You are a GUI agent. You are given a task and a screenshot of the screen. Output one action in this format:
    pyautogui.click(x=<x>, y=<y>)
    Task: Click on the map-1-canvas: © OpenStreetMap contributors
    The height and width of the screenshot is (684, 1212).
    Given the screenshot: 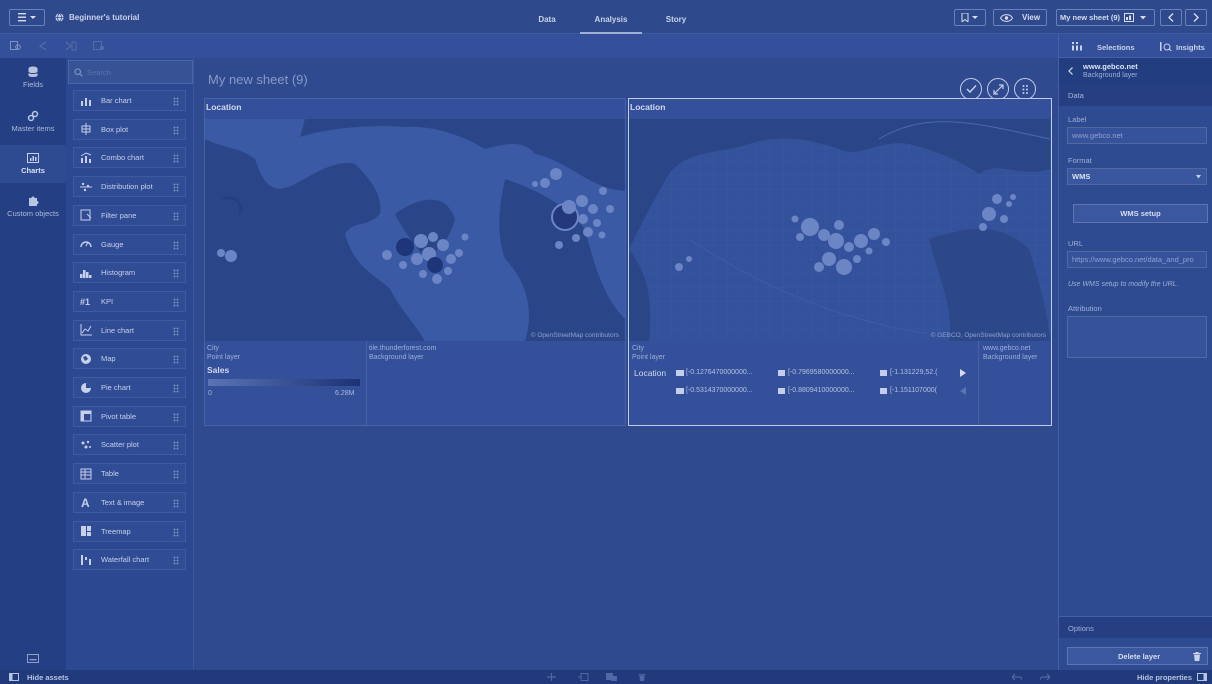 What is the action you would take?
    pyautogui.click(x=415, y=230)
    